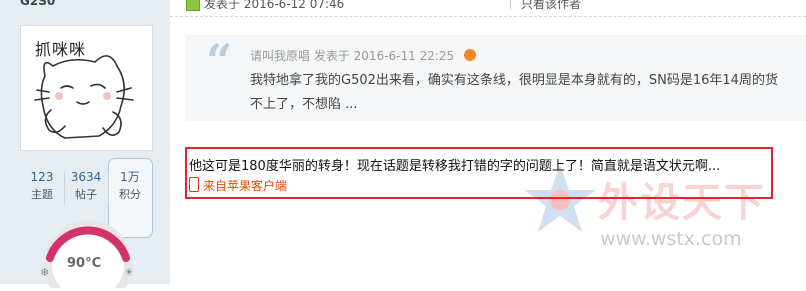  Describe the element at coordinates (61, 49) in the screenshot. I see `avatar-caption: 抓咪咪` at that location.